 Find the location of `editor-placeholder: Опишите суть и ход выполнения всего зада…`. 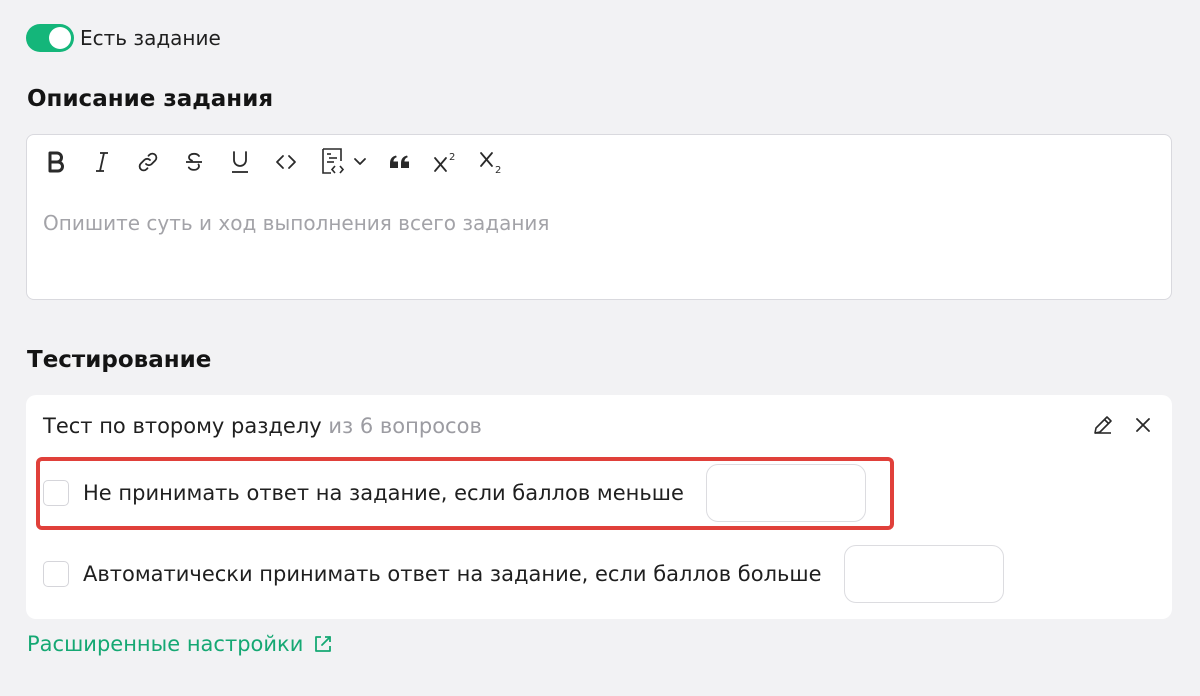

editor-placeholder: Опишите суть и ход выполнения всего зада… is located at coordinates (296, 223).